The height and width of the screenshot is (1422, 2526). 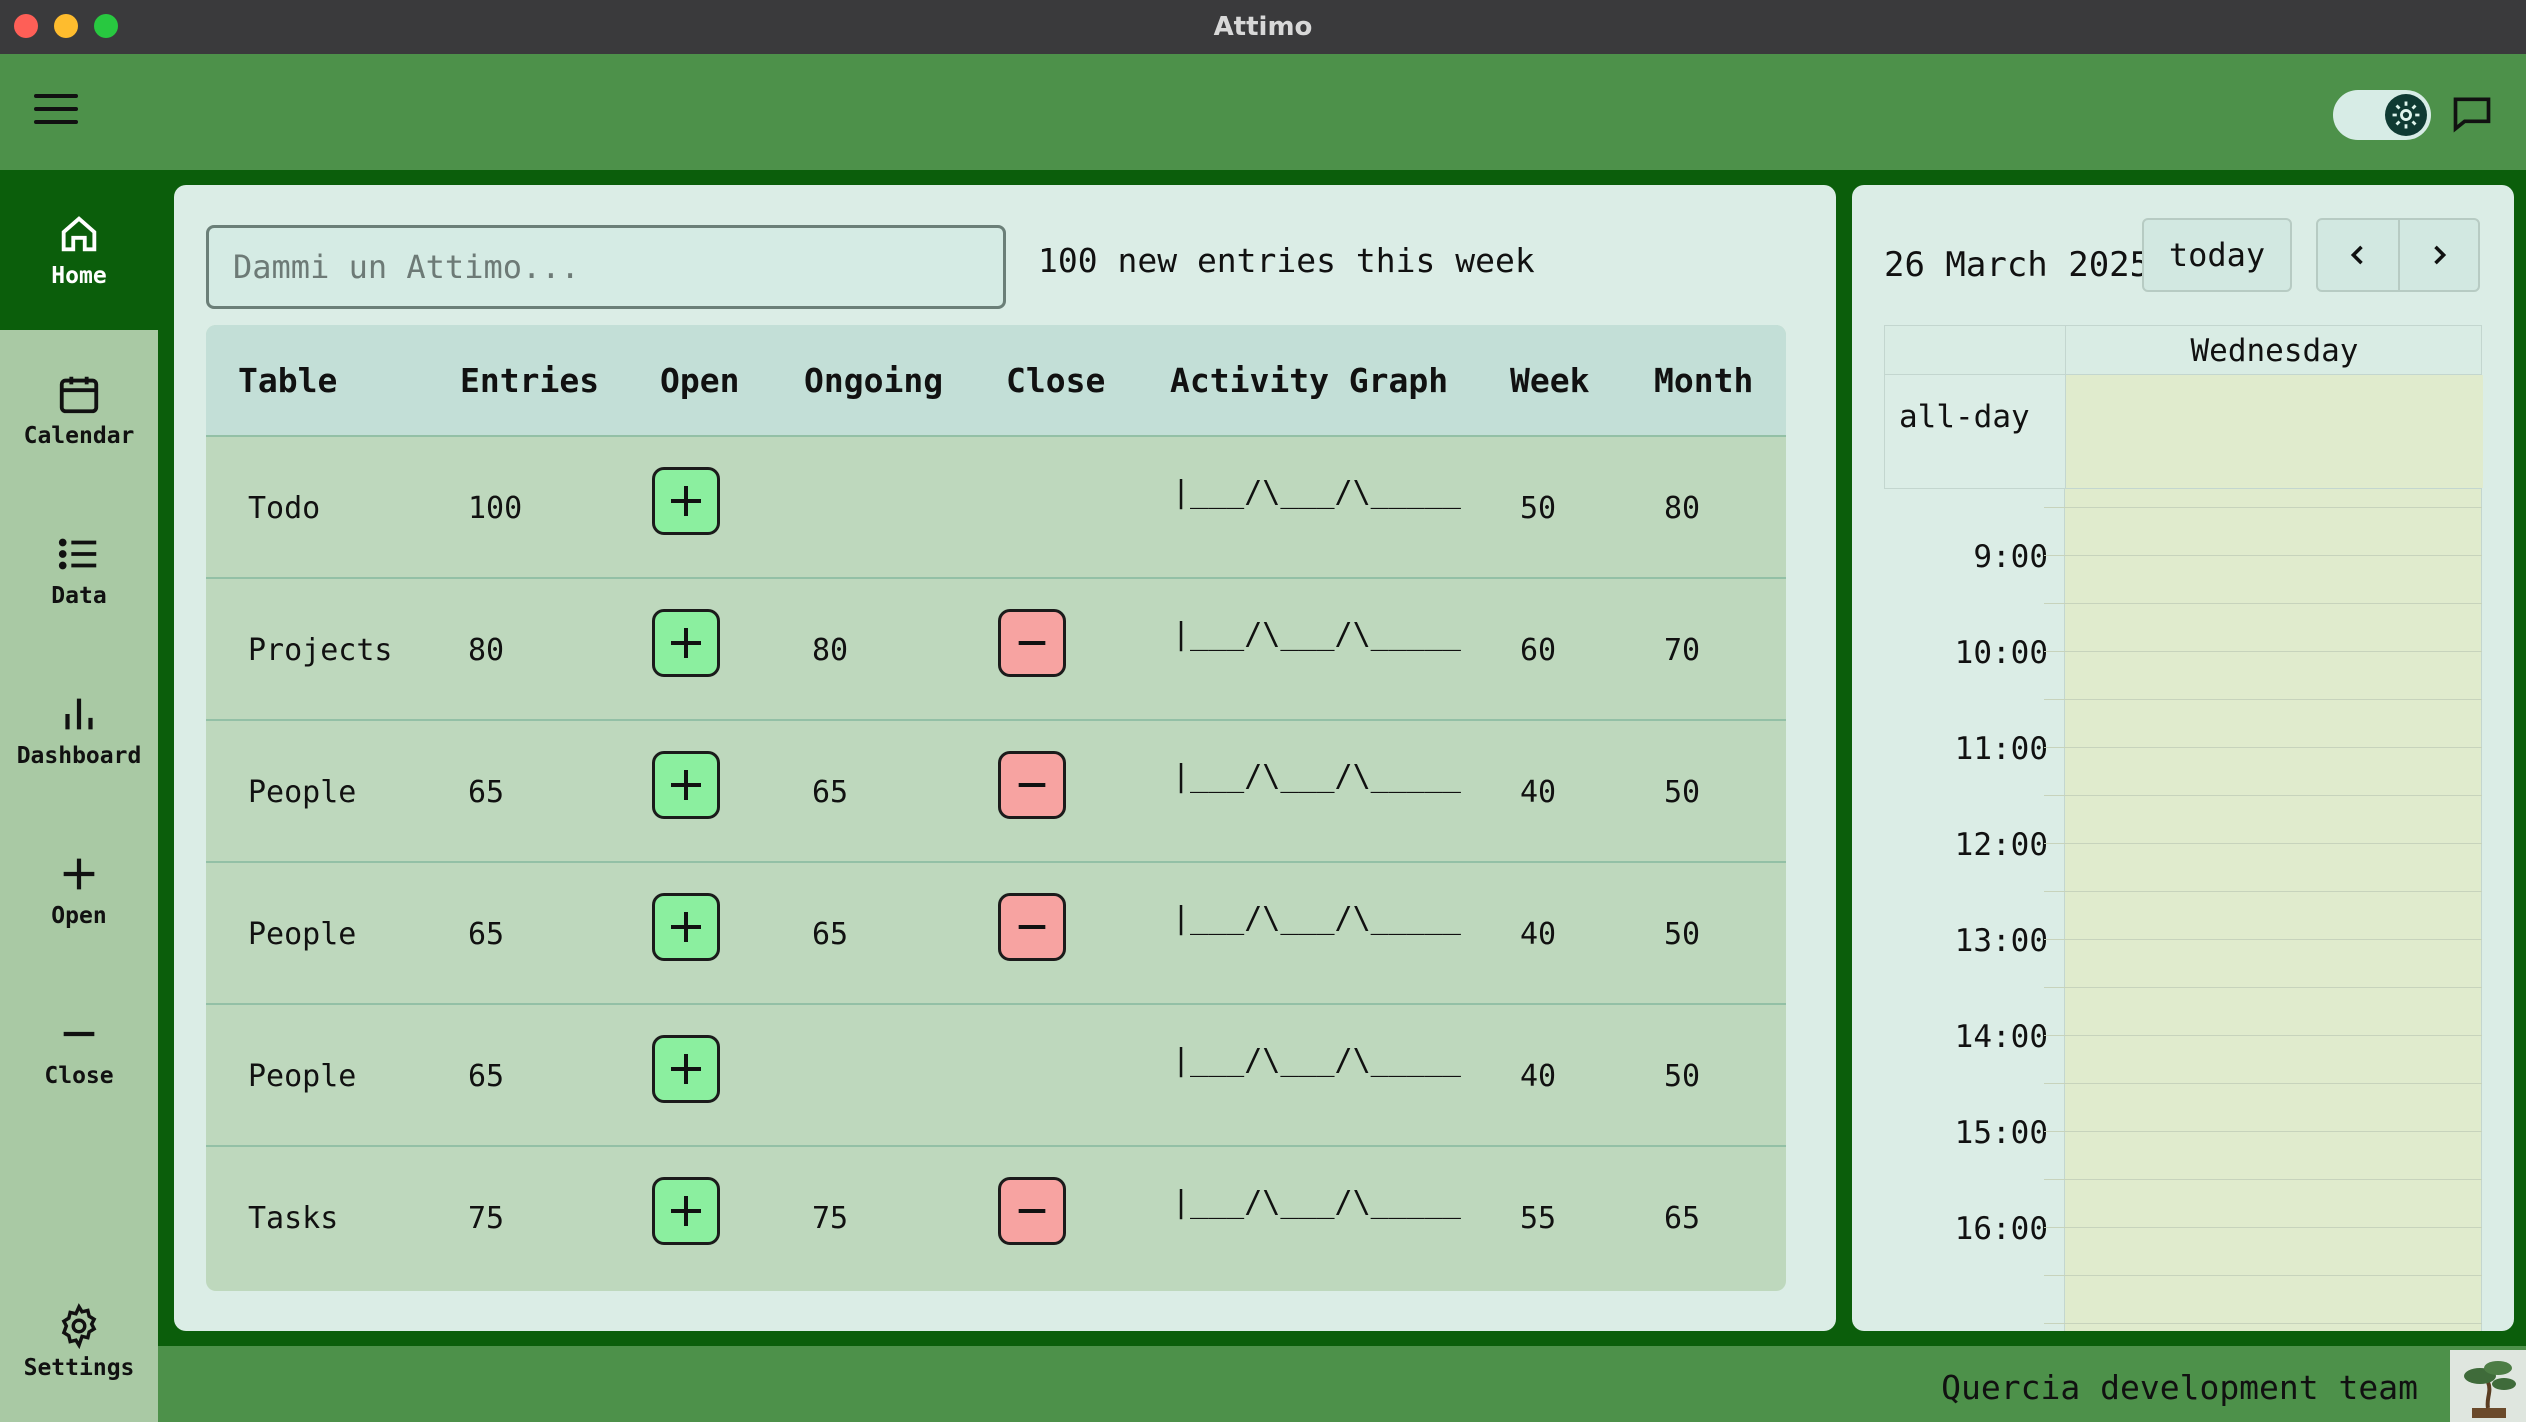 I want to click on sidebar-item-settings: Settings, so click(x=79, y=1342).